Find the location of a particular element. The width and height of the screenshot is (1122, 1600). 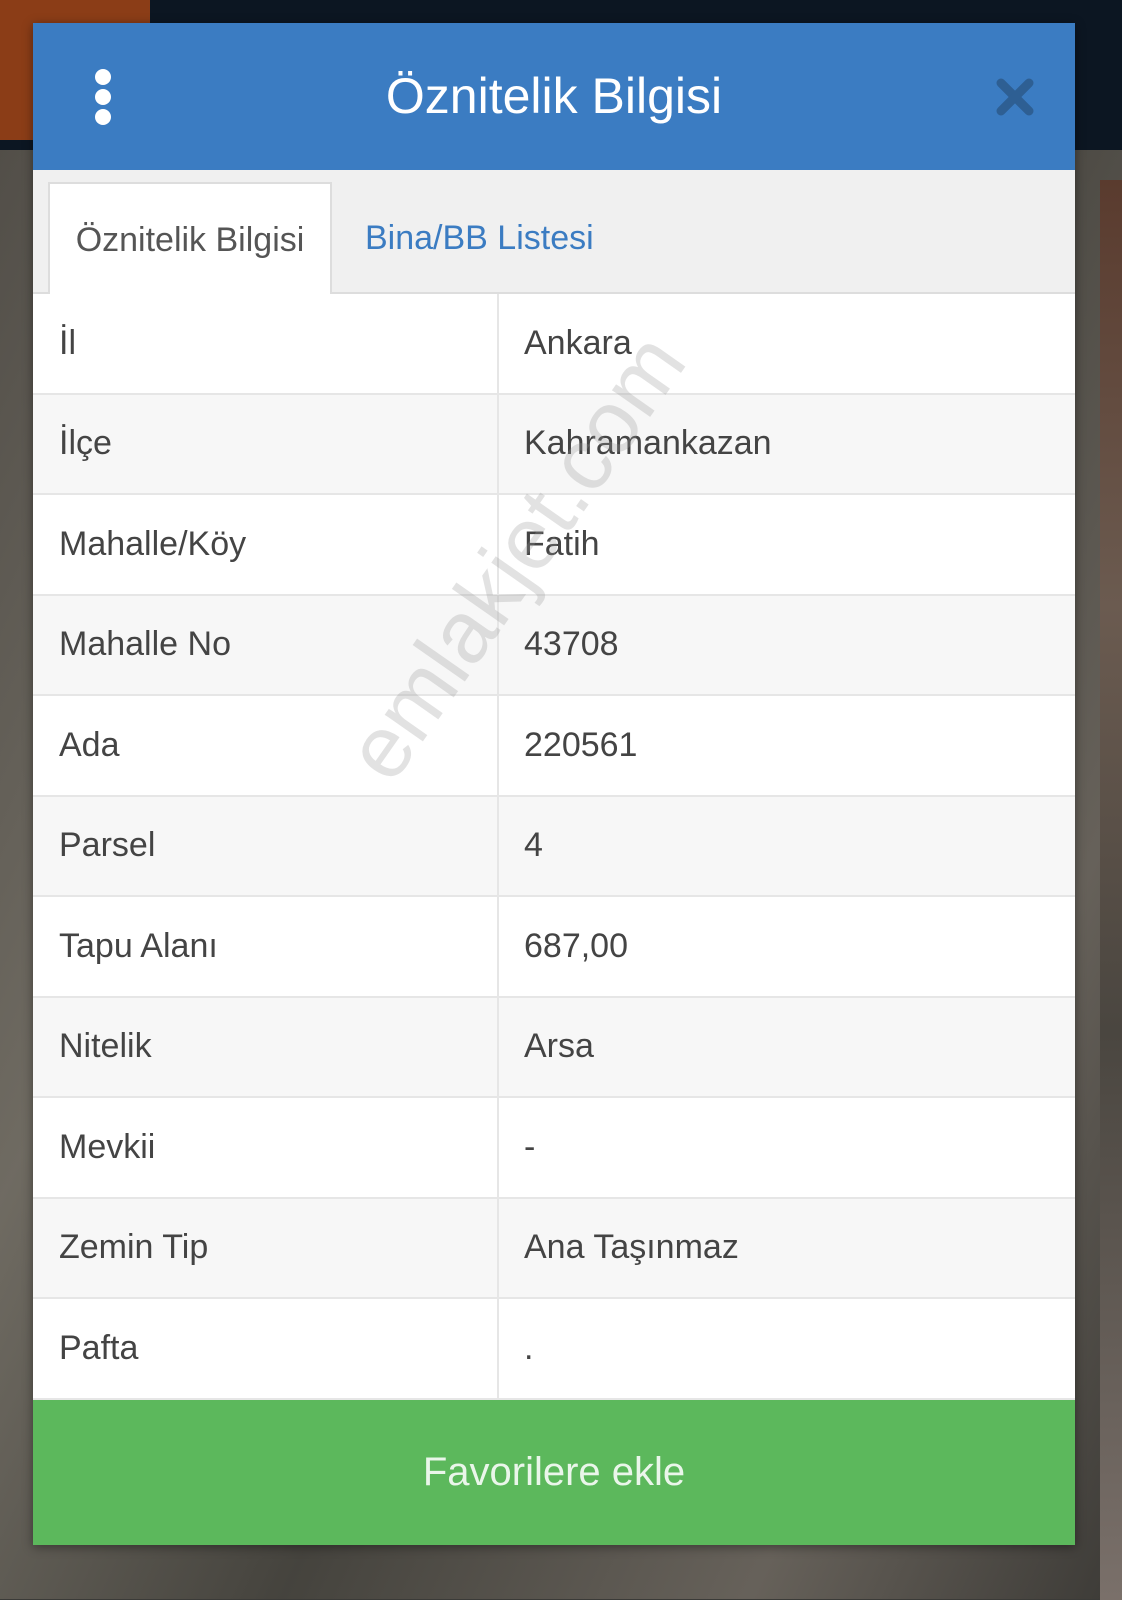

attribute-key: İl is located at coordinates (67, 342).